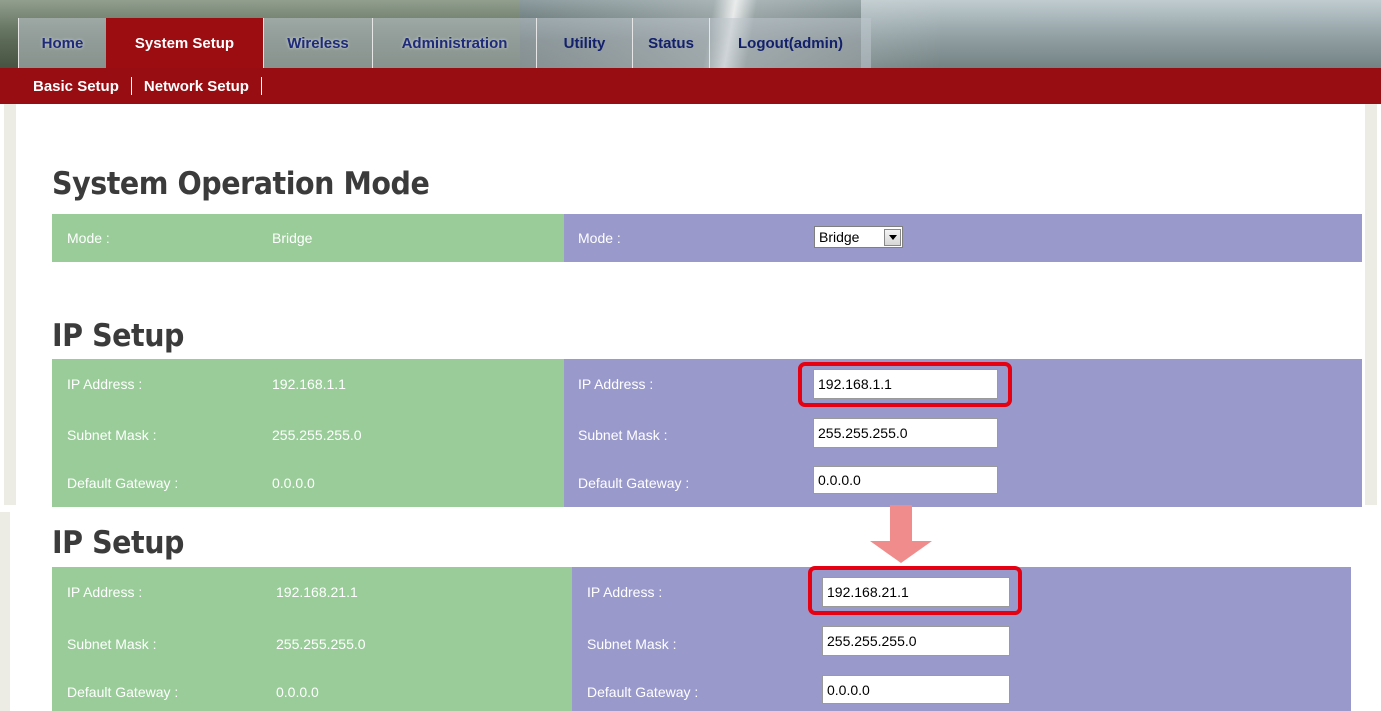 The width and height of the screenshot is (1381, 711). I want to click on result-default-gateway-field: 0.0.0.0, so click(916, 689).